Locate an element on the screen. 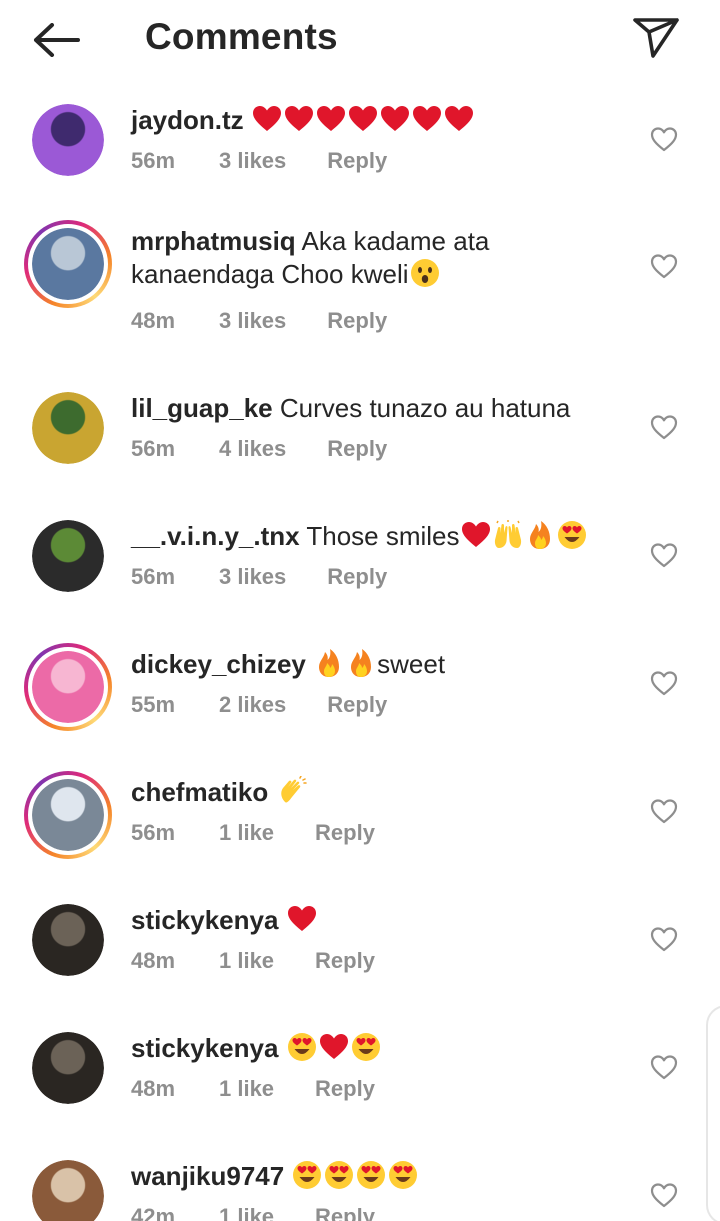 The height and width of the screenshot is (1221, 720). page-title: Comments is located at coordinates (241, 36).